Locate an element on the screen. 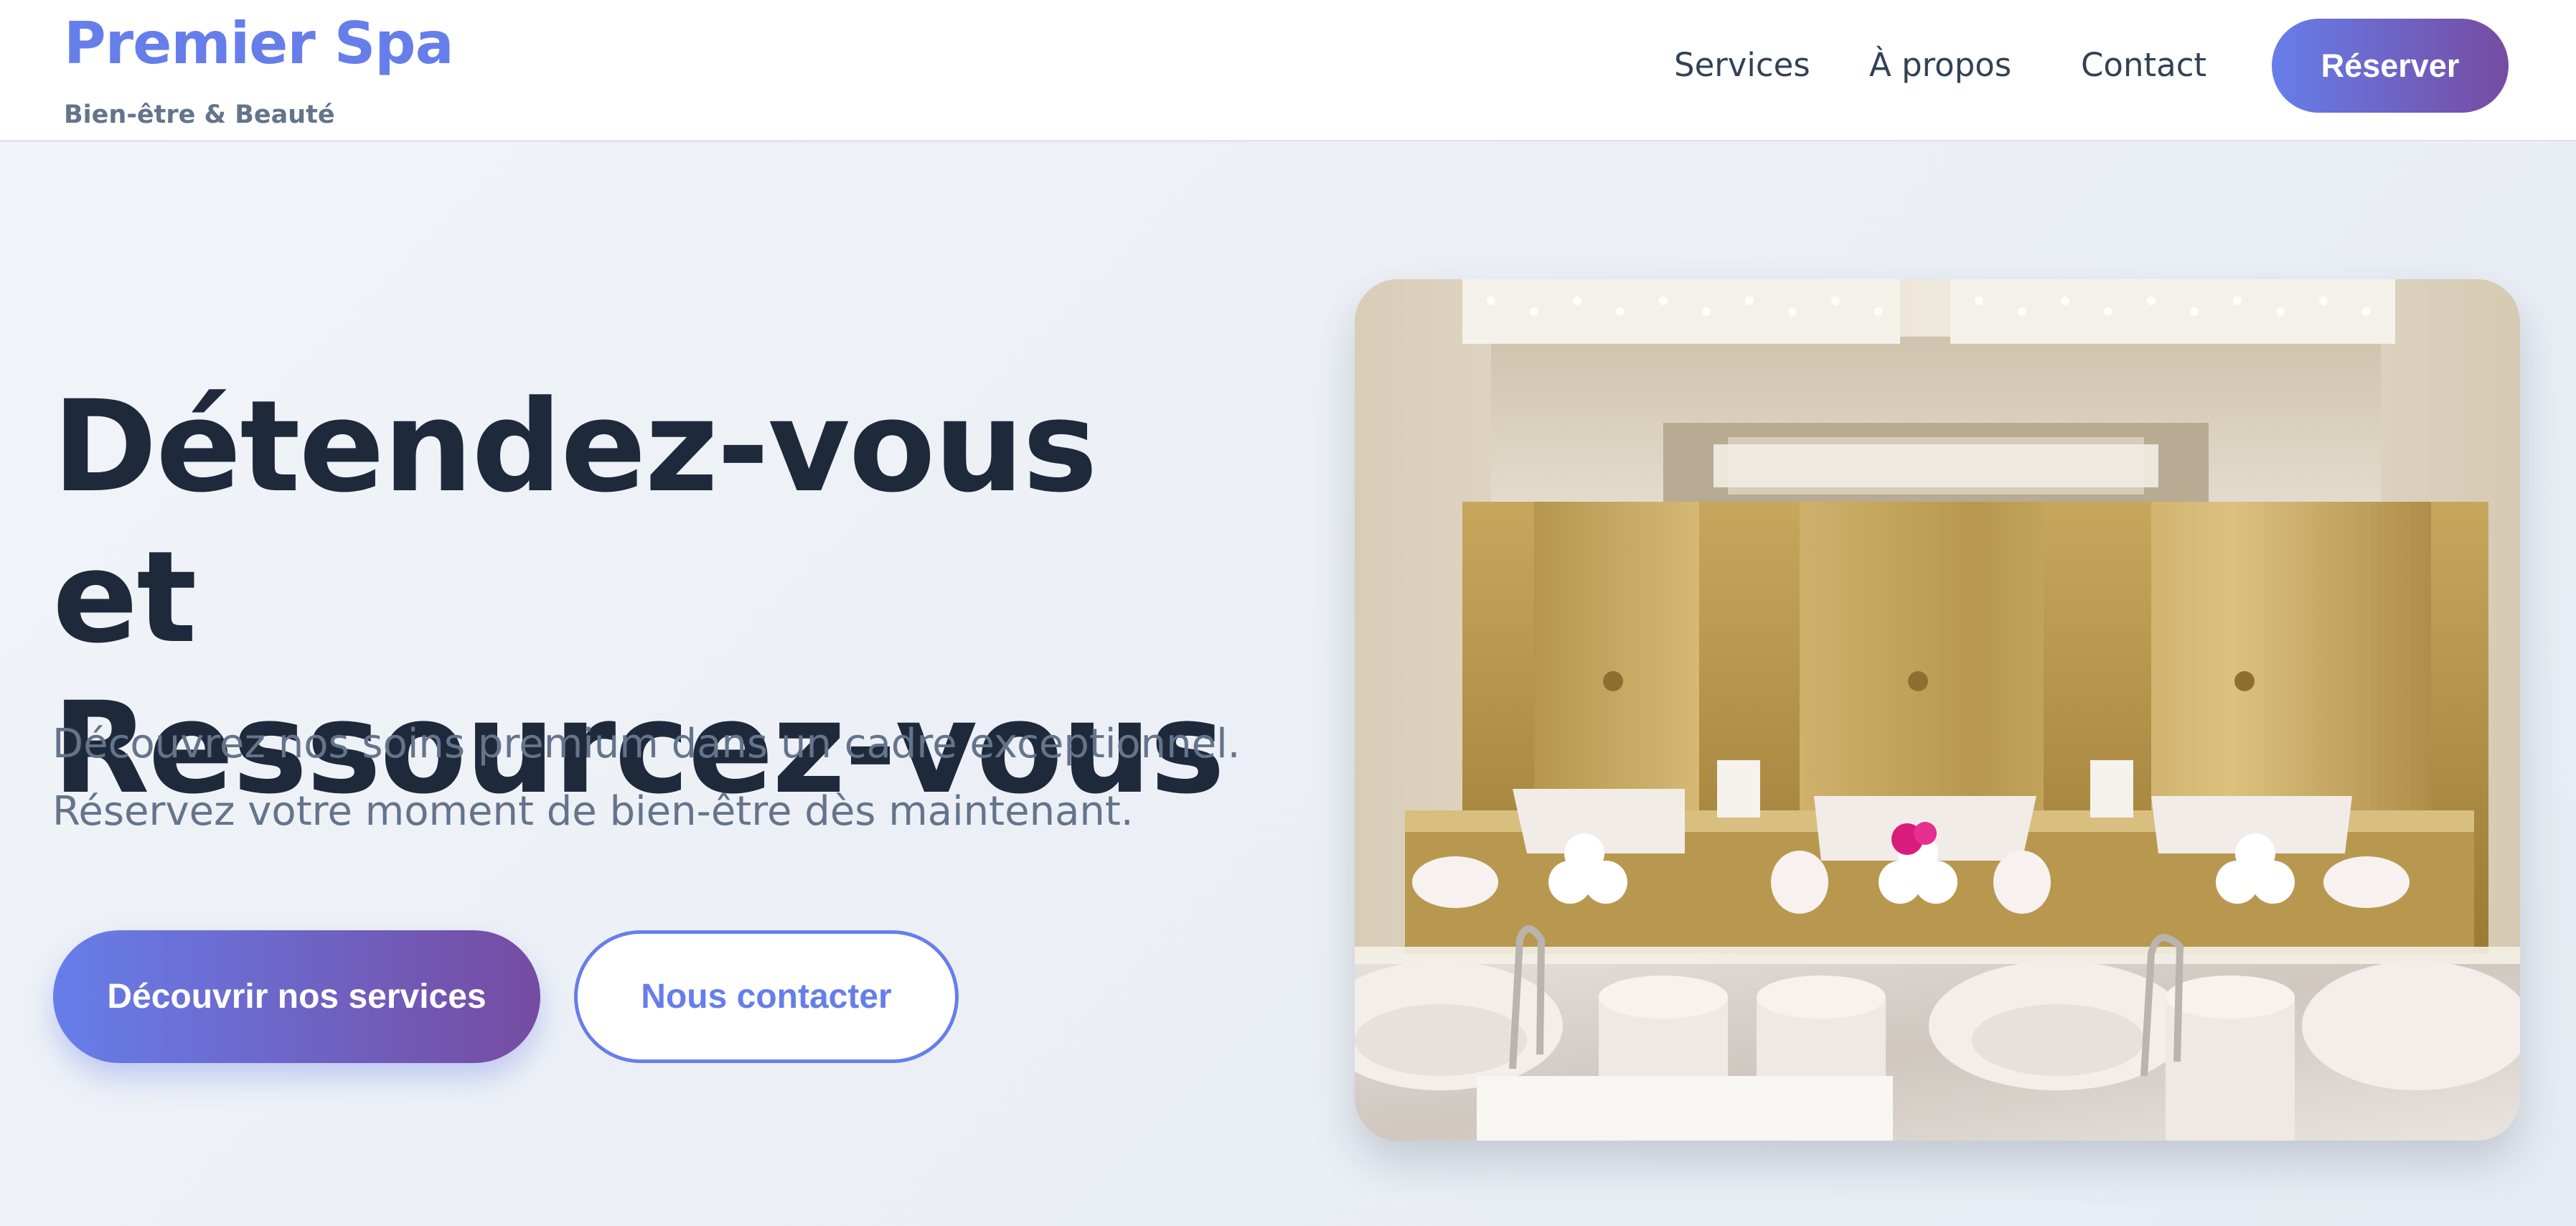 The width and height of the screenshot is (2576, 1226). nav-link-about: À propos is located at coordinates (1940, 65).